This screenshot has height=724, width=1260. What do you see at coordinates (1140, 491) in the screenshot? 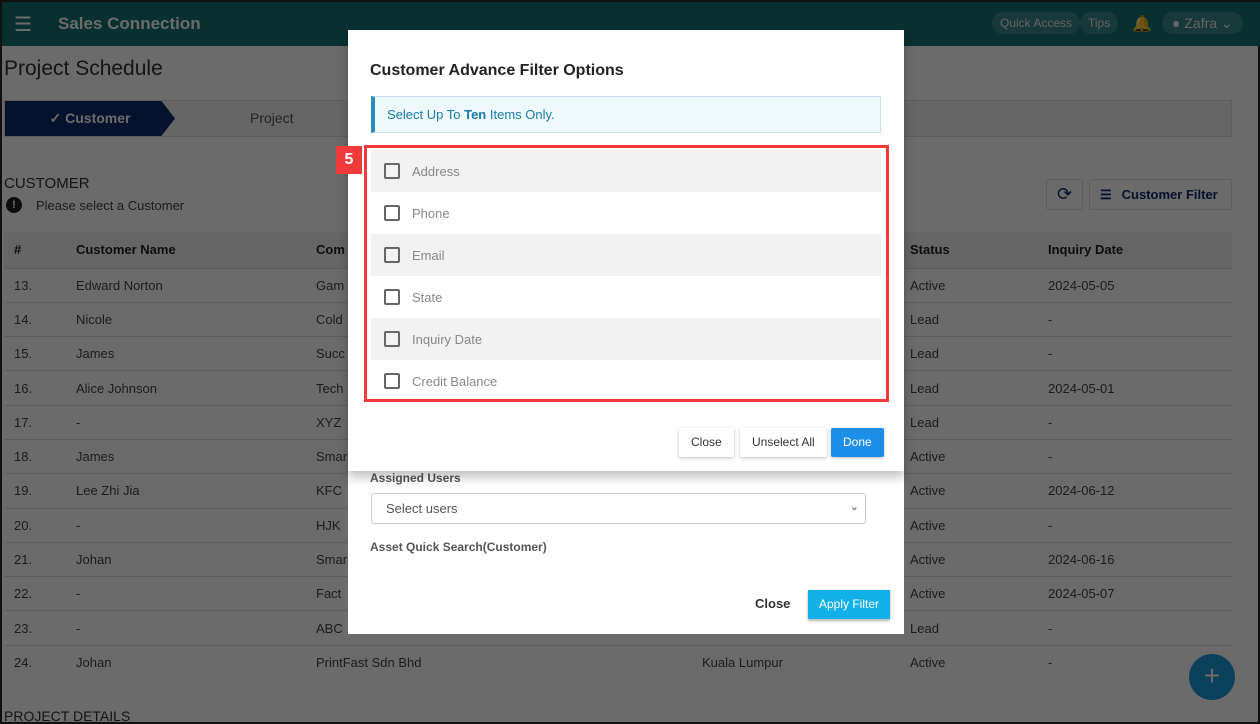
I see `table-cell: 2024-06-12` at bounding box center [1140, 491].